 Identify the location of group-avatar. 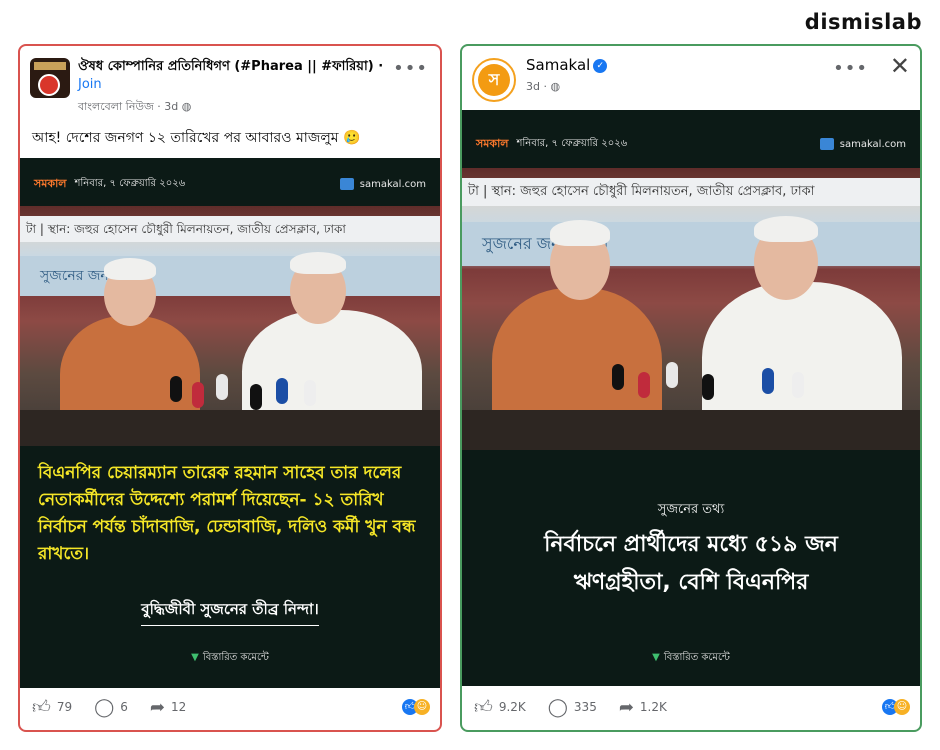
(50, 78).